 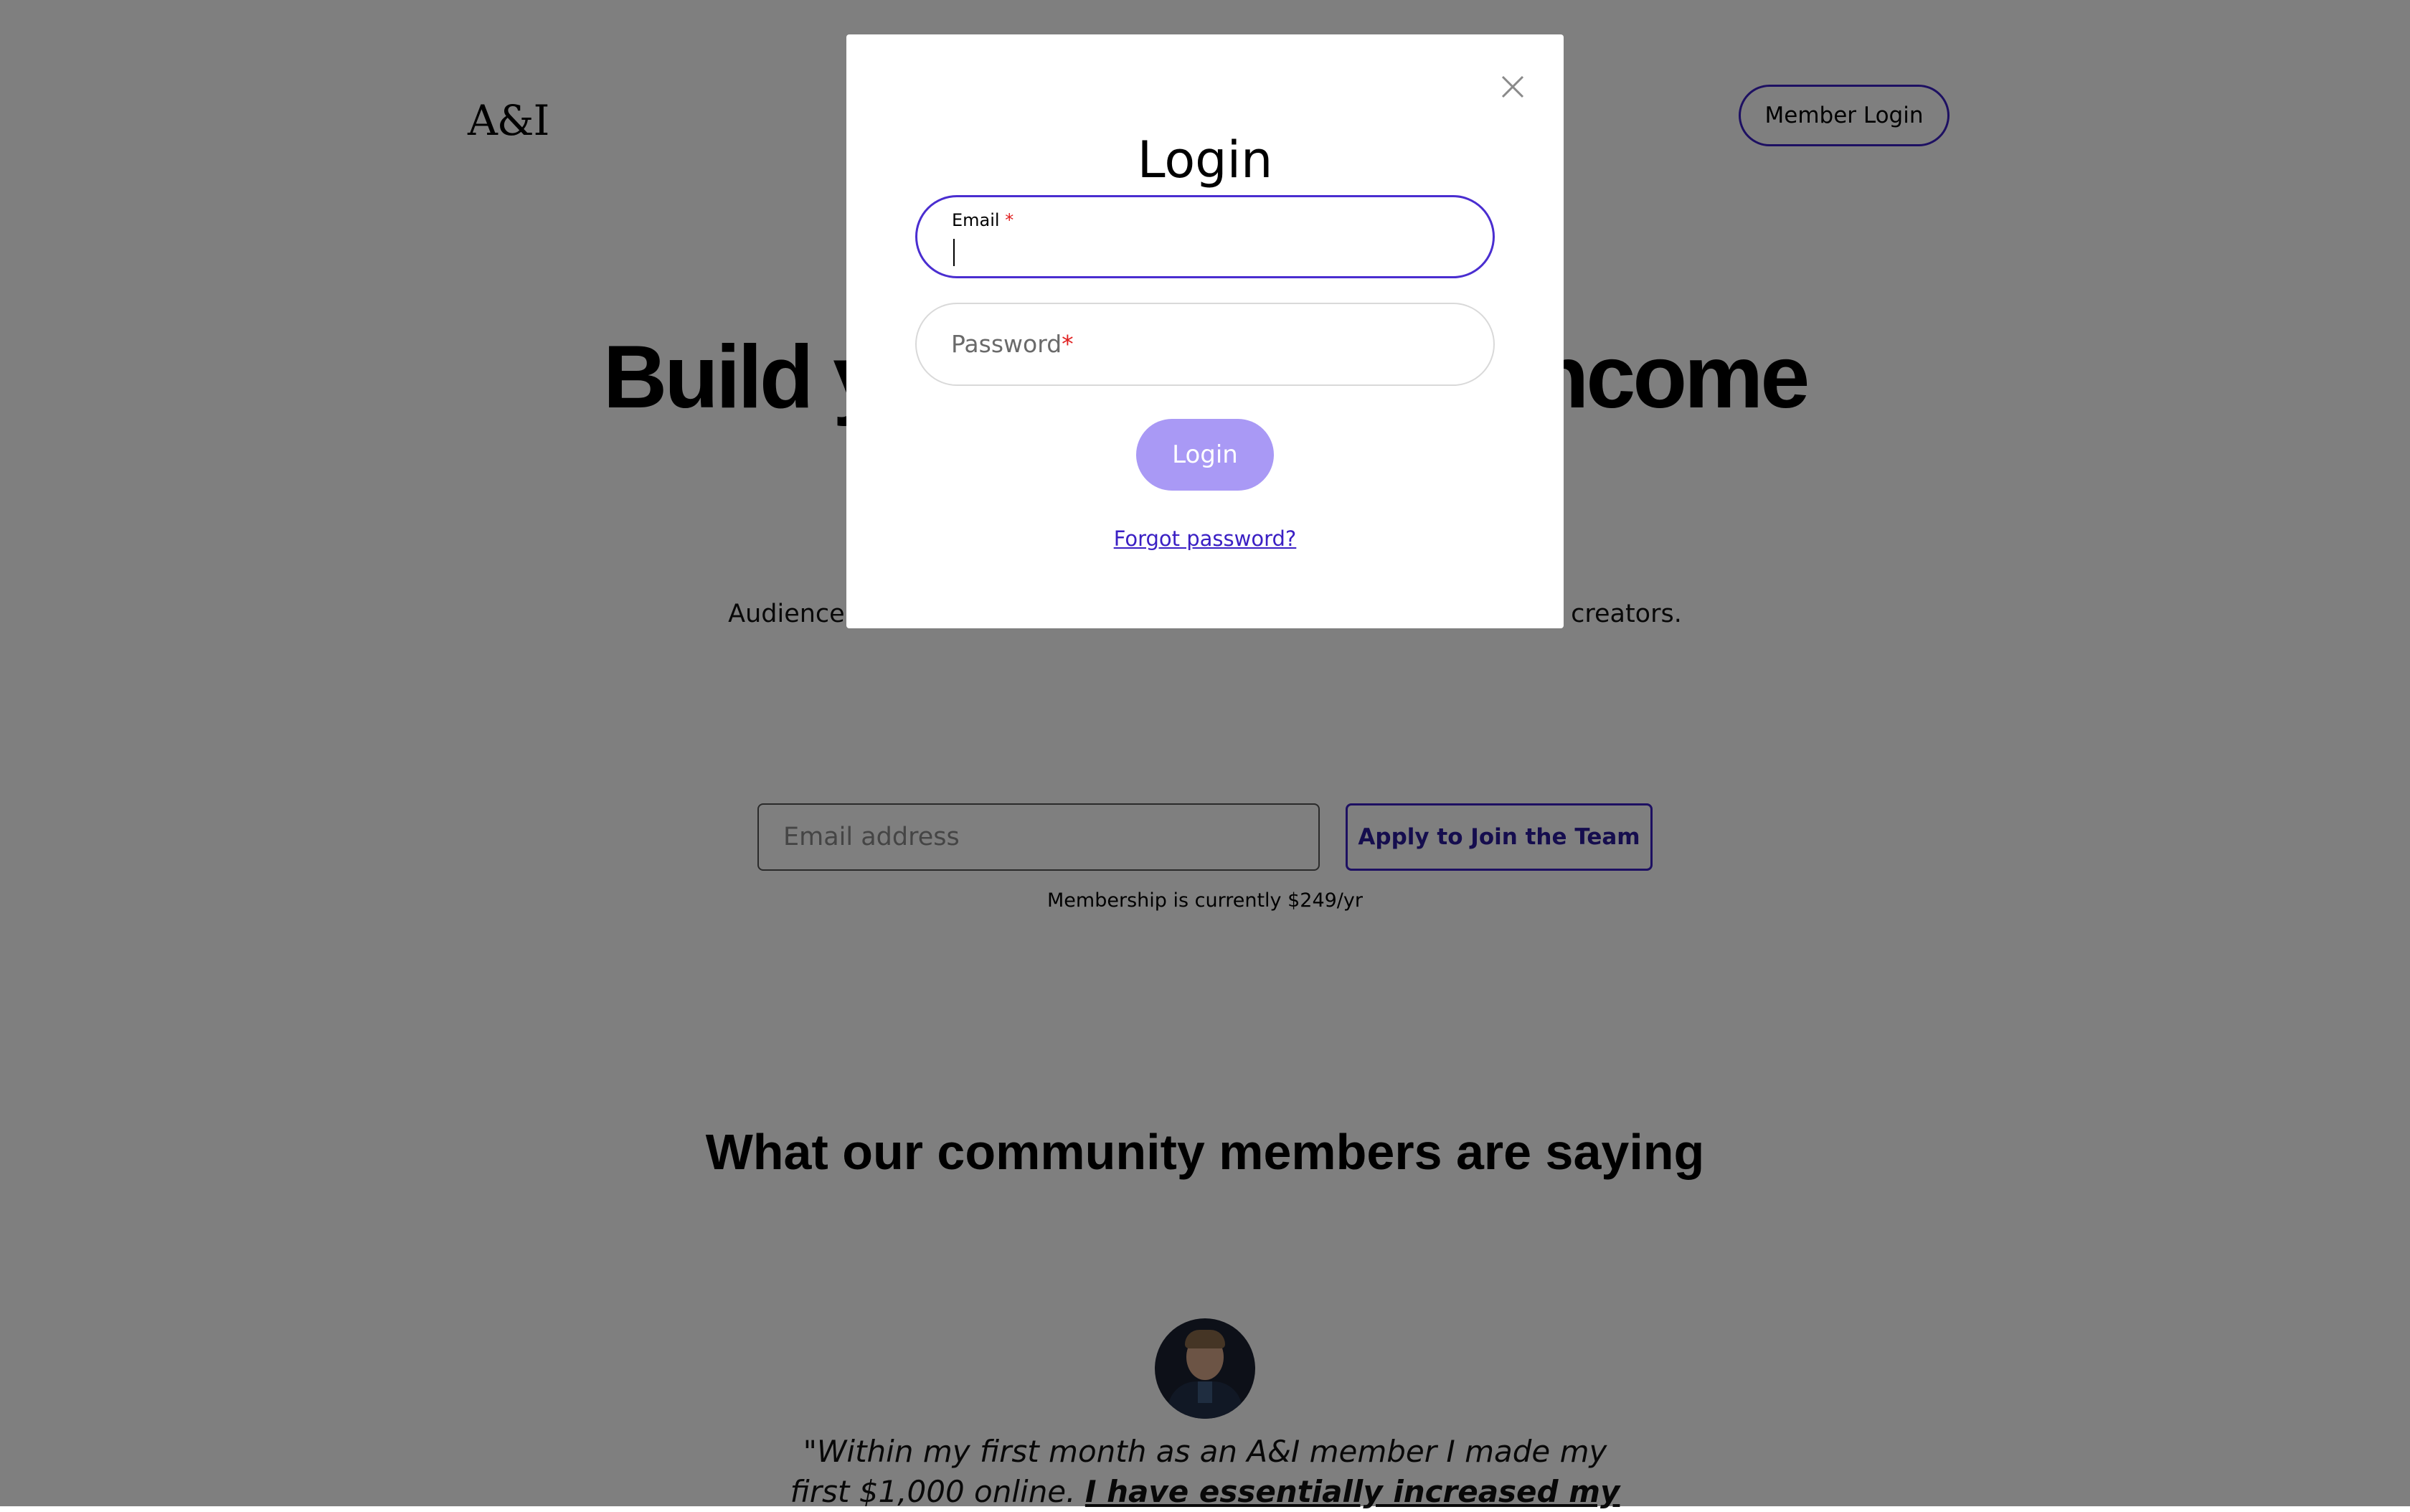 I want to click on email-input, so click(x=1203, y=247).